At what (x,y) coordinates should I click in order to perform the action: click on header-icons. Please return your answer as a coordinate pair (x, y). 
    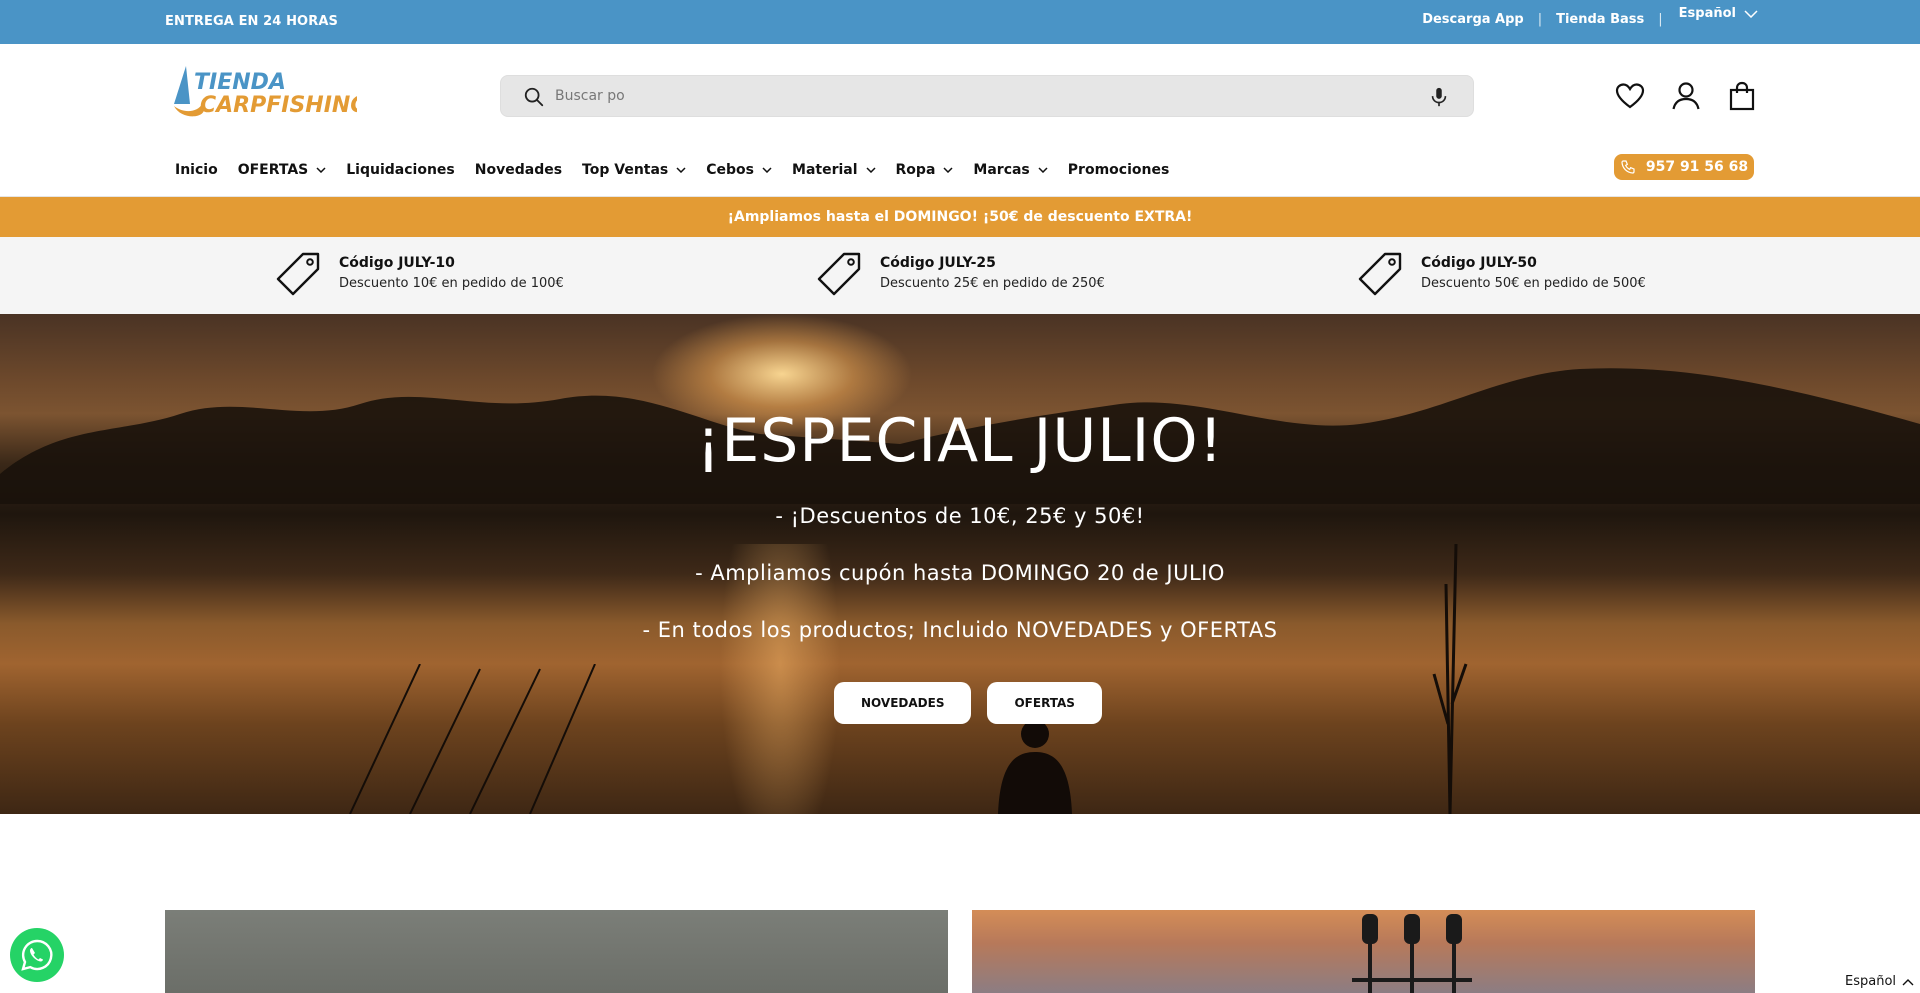
    Looking at the image, I should click on (1686, 96).